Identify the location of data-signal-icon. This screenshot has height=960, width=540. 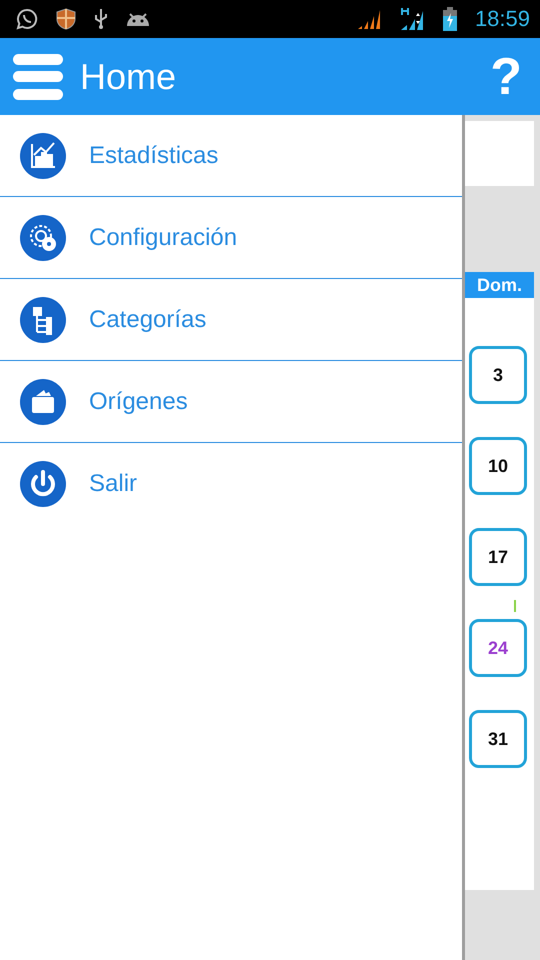
(411, 19).